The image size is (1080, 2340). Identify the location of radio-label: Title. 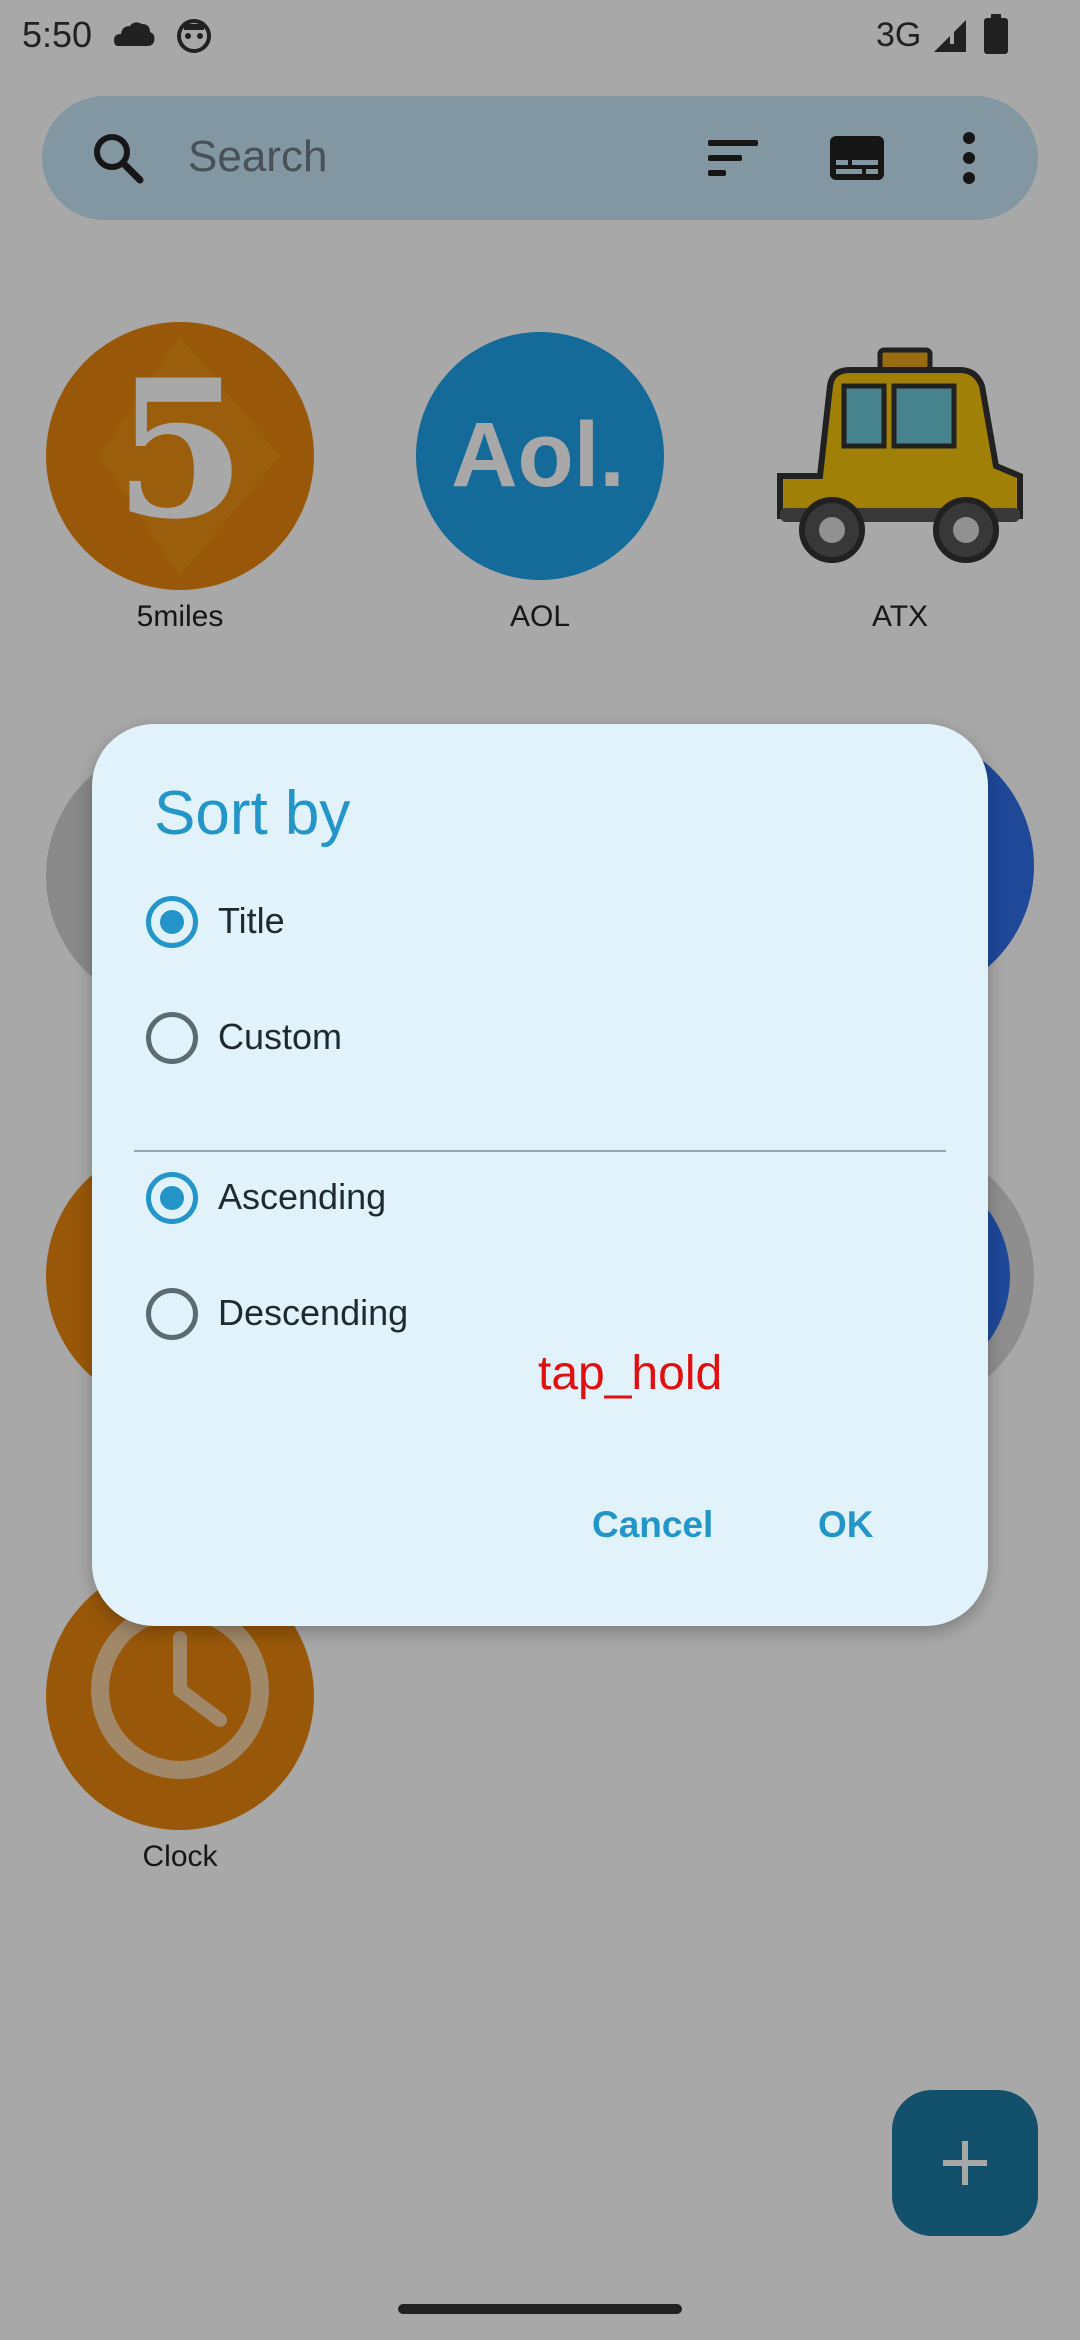
(251, 920).